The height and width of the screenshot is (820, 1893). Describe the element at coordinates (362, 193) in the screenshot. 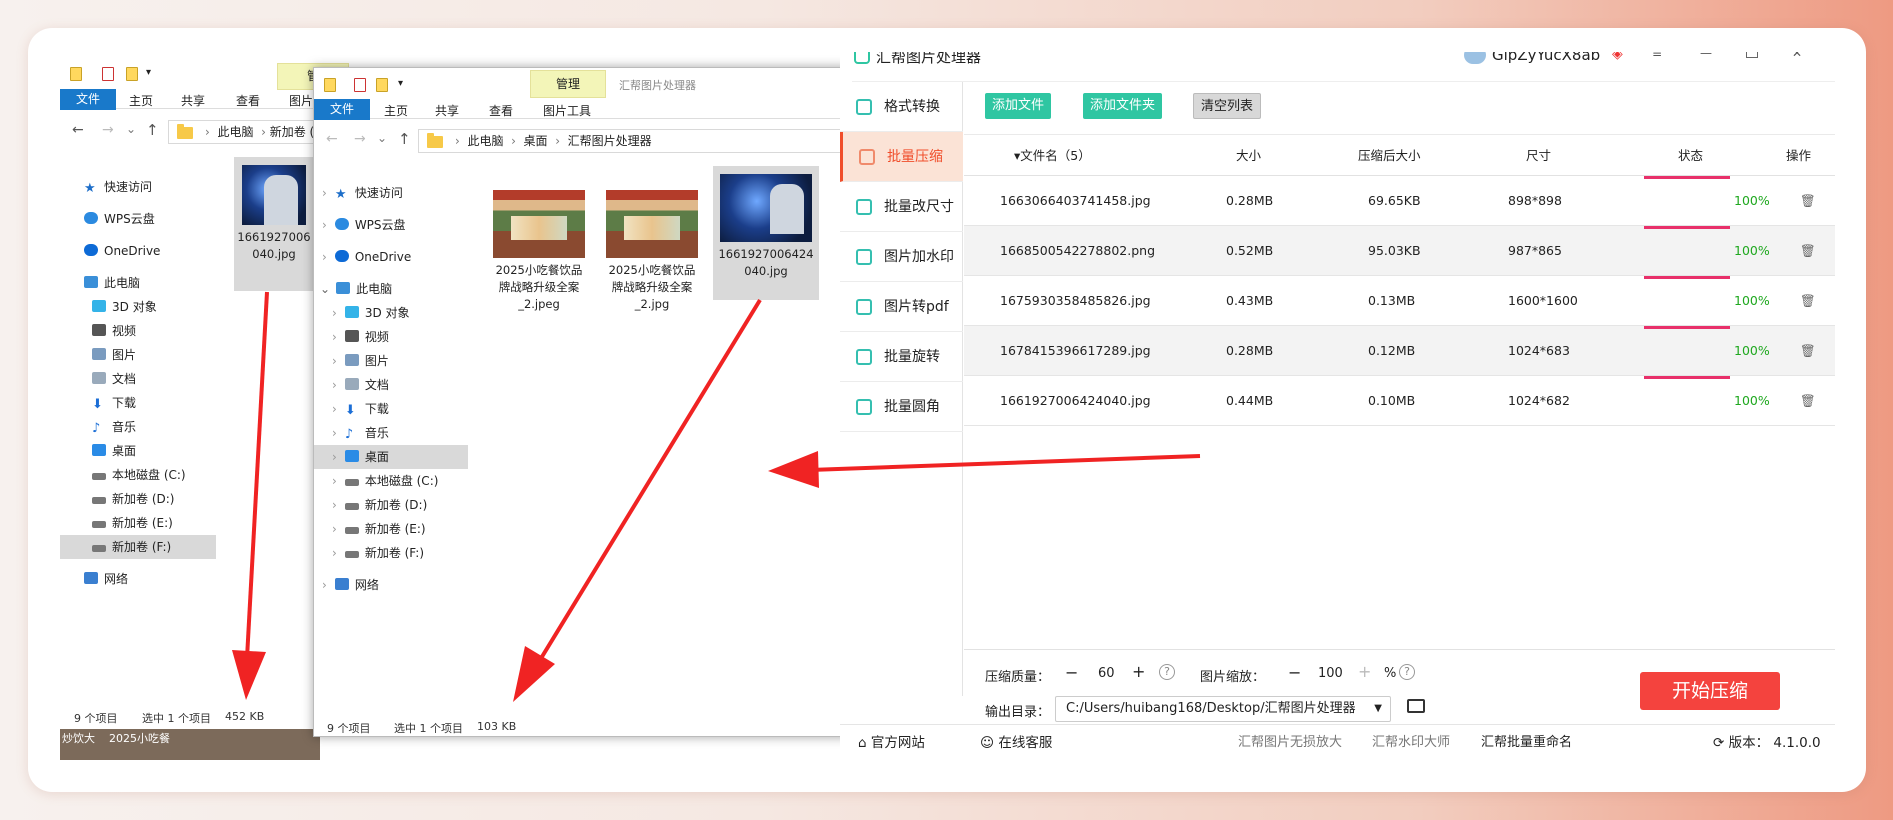

I see `nav-quick-access: › ★ 快速访问` at that location.